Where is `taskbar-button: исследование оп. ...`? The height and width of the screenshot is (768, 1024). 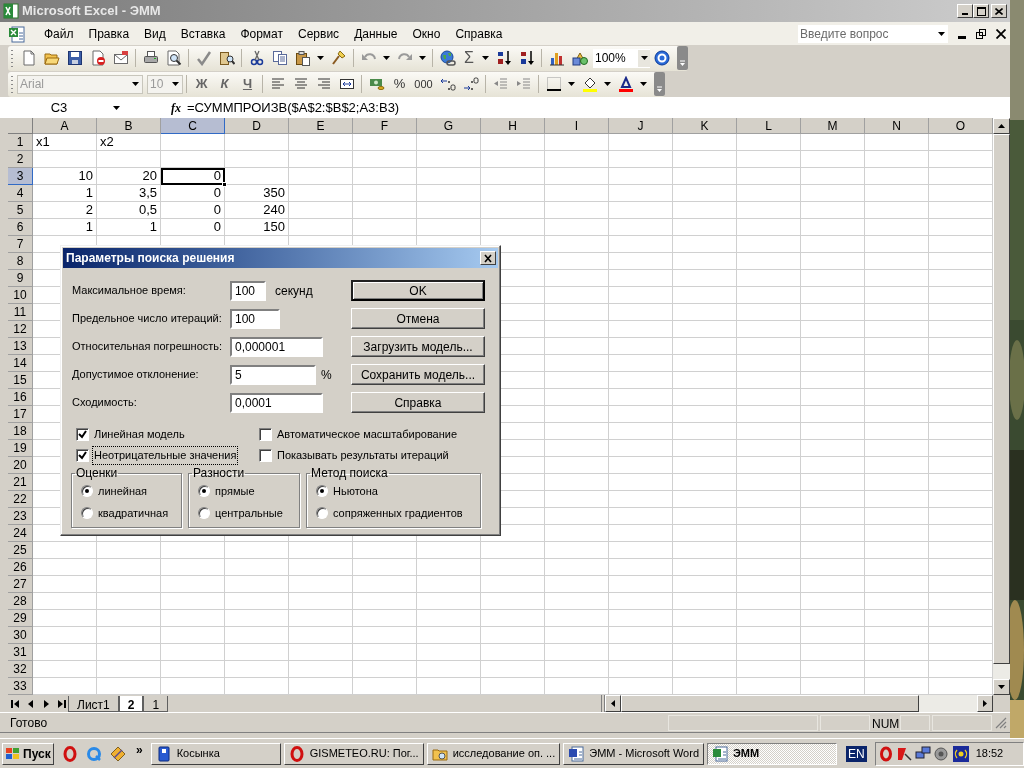
taskbar-button: исследование оп. ... is located at coordinates (493, 753).